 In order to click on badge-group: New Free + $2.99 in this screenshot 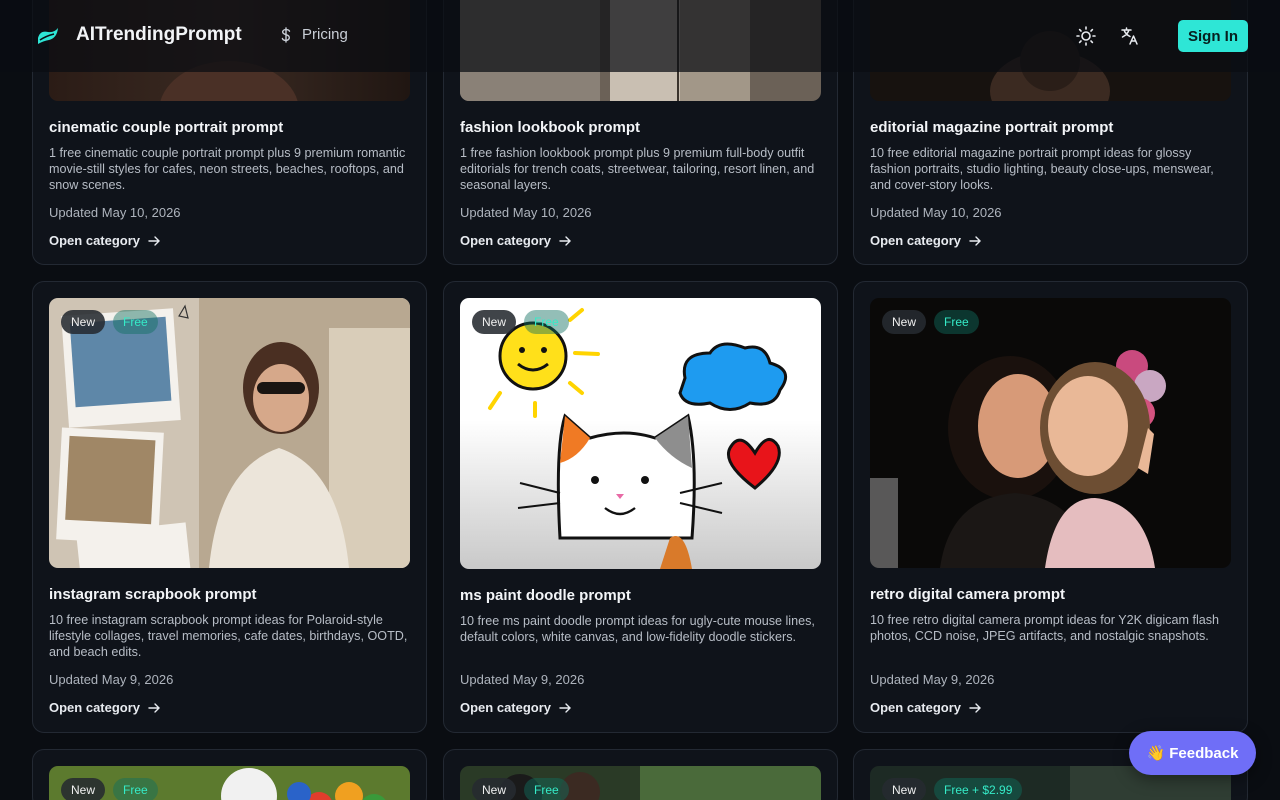, I will do `click(952, 789)`.